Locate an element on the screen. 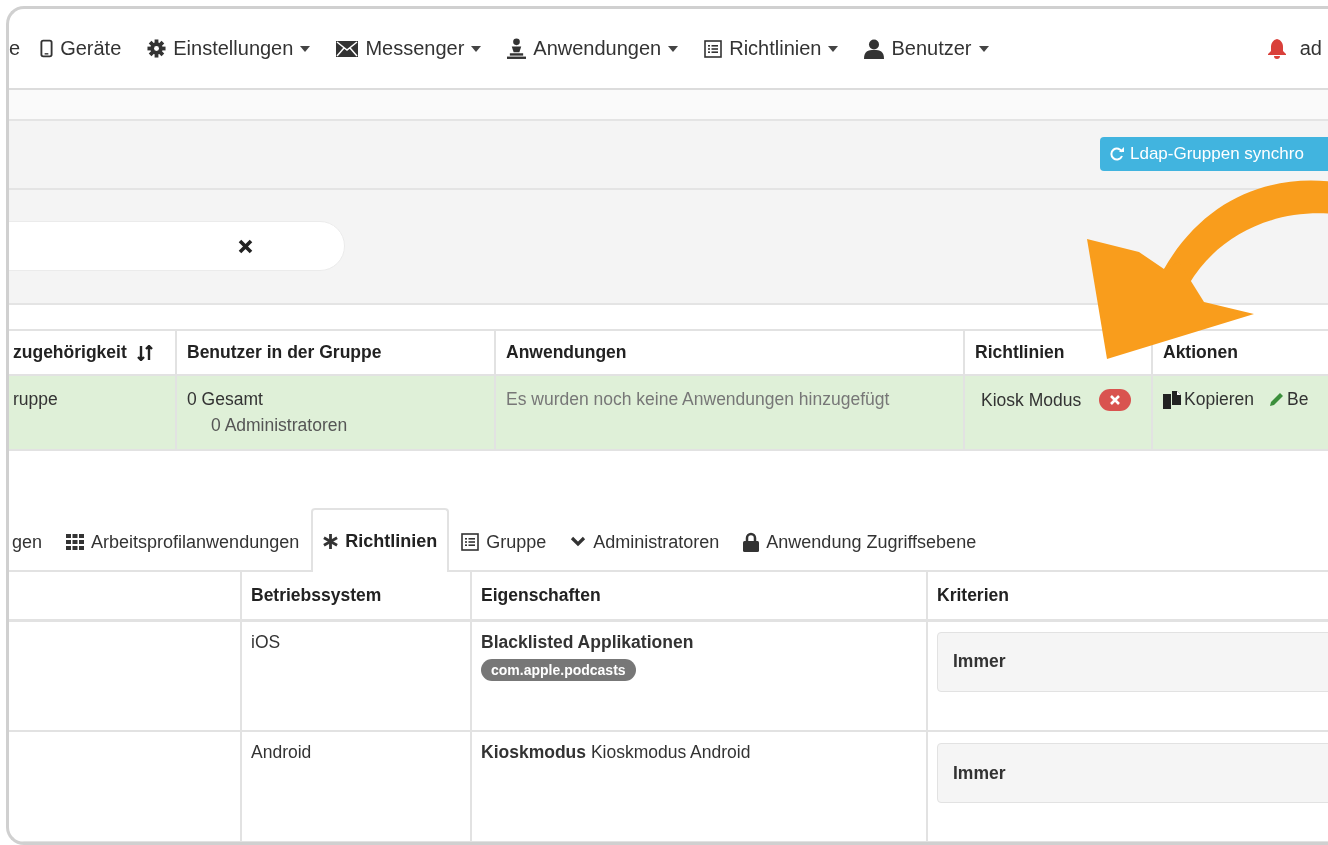  tab: Administratoren is located at coordinates (645, 541).